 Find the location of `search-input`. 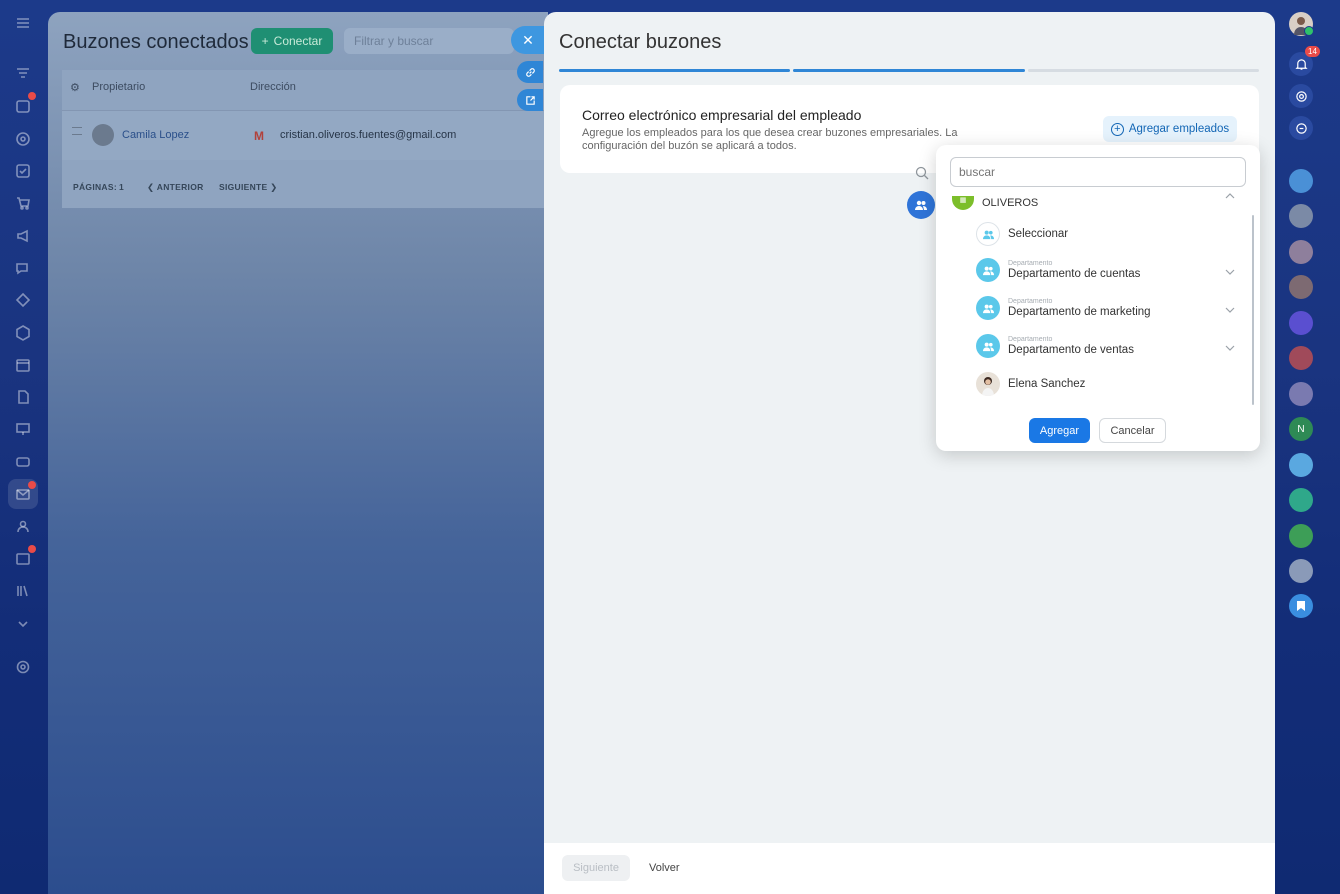

search-input is located at coordinates (1098, 172).